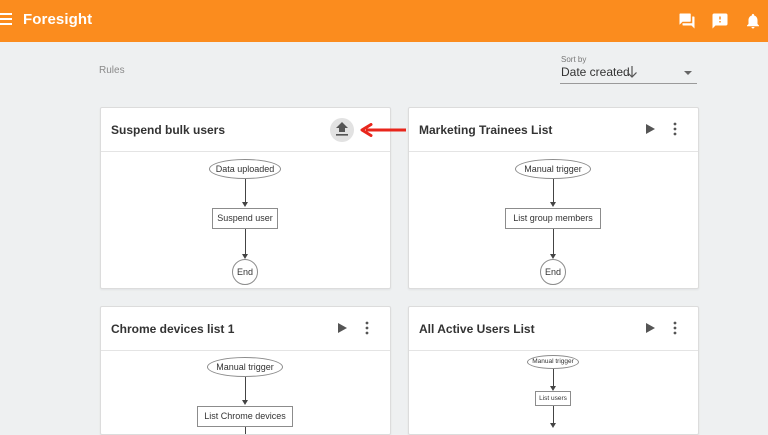 The width and height of the screenshot is (768, 435). I want to click on flow-trigger-node: Data uploaded, so click(245, 169).